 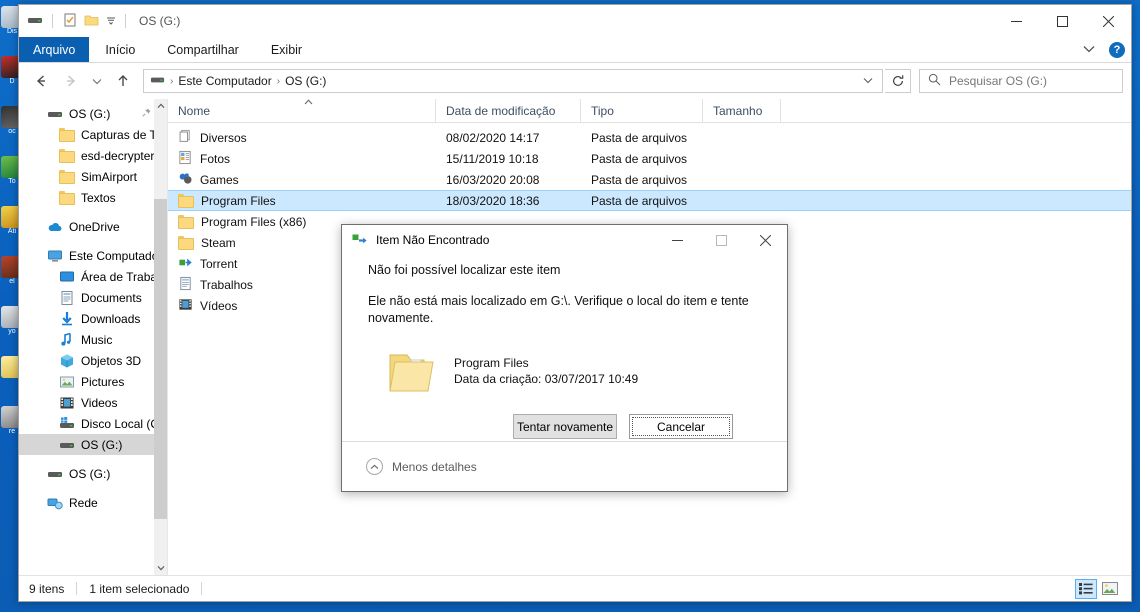 I want to click on dialog-close-button, so click(x=765, y=240).